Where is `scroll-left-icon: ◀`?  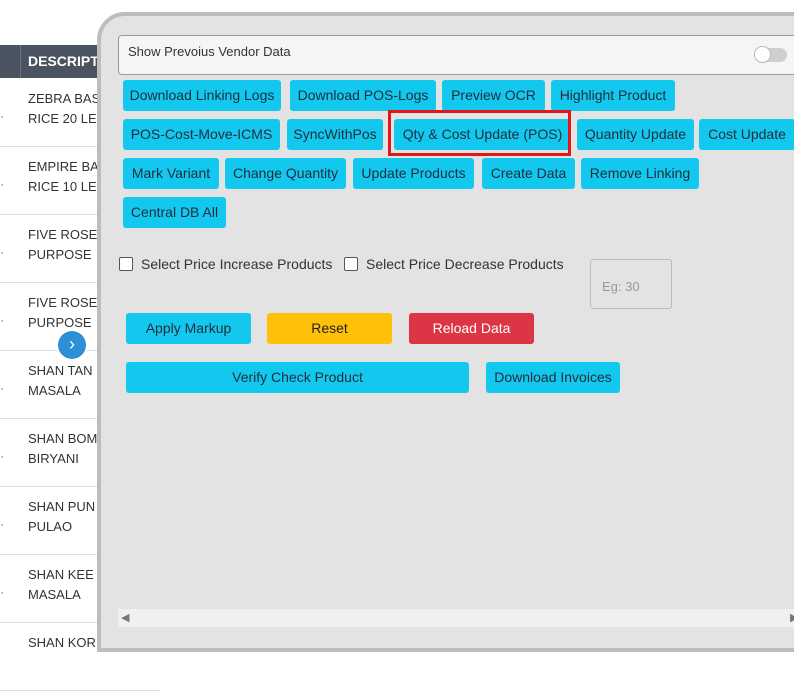
scroll-left-icon: ◀ is located at coordinates (125, 617).